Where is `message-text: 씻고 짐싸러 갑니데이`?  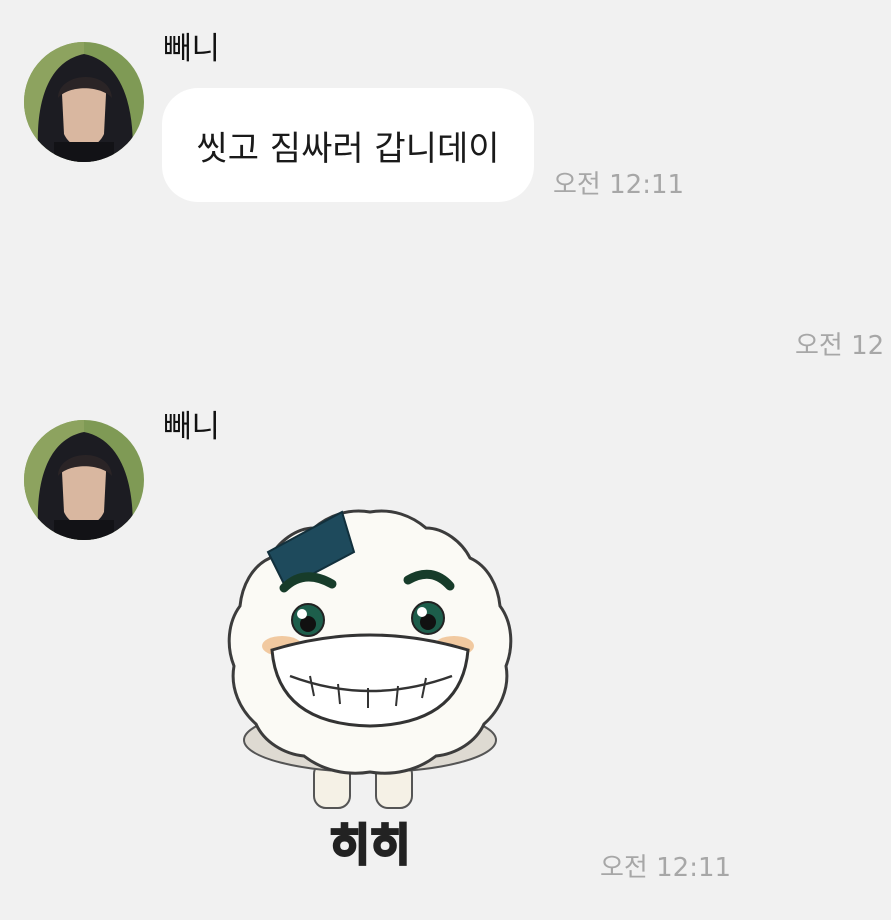 message-text: 씻고 짐싸러 갑니데이 is located at coordinates (348, 148).